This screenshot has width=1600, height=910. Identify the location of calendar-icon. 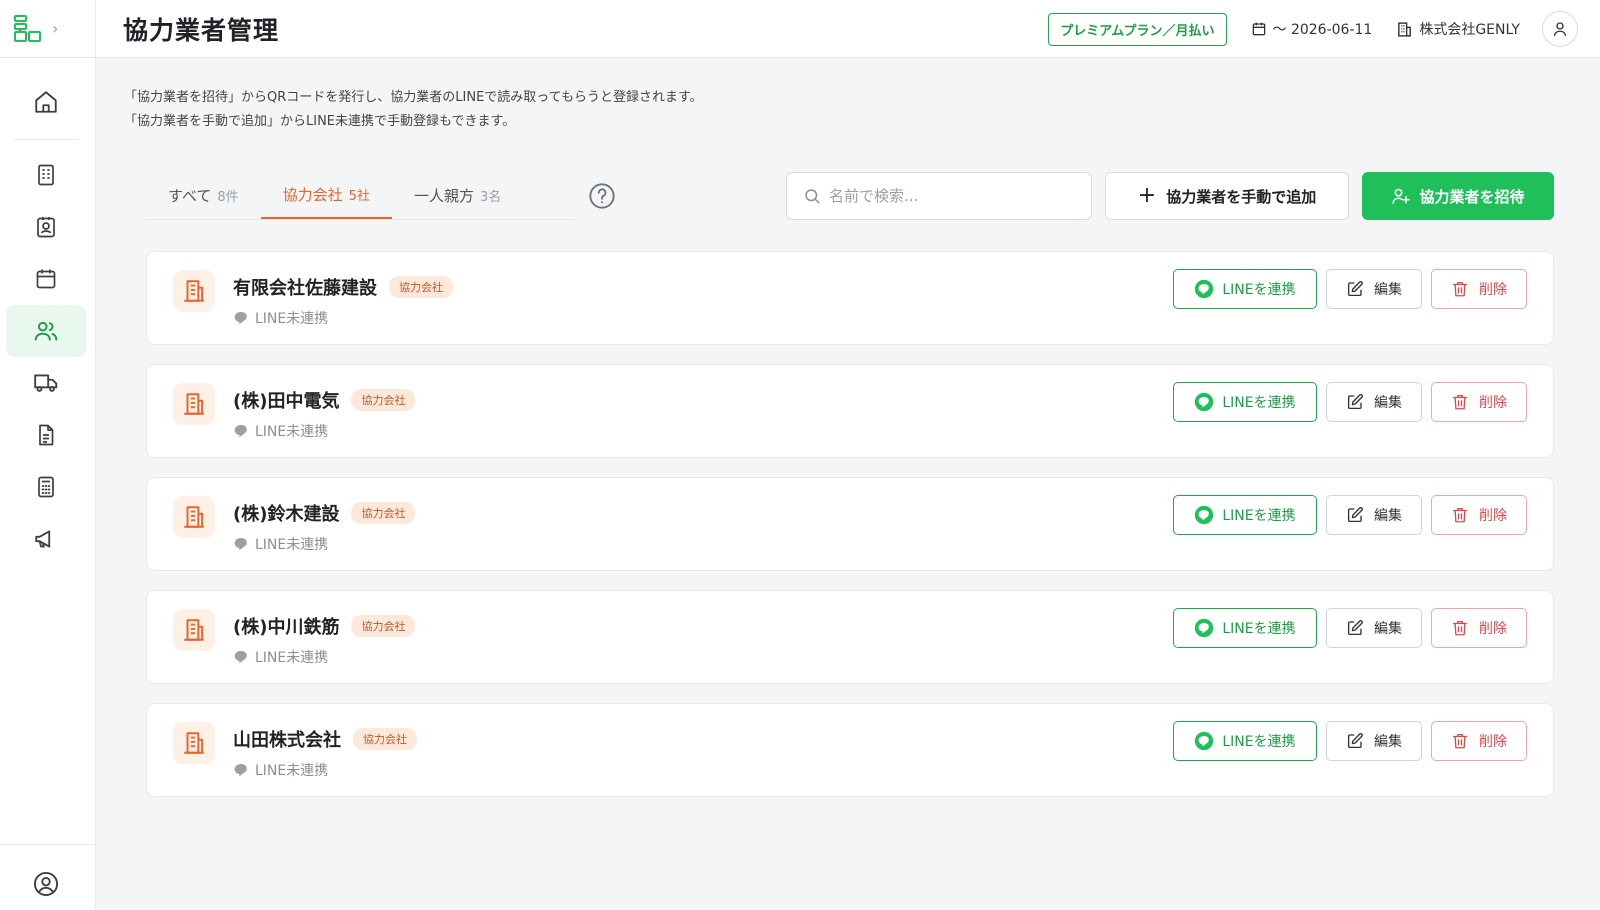
(46, 279).